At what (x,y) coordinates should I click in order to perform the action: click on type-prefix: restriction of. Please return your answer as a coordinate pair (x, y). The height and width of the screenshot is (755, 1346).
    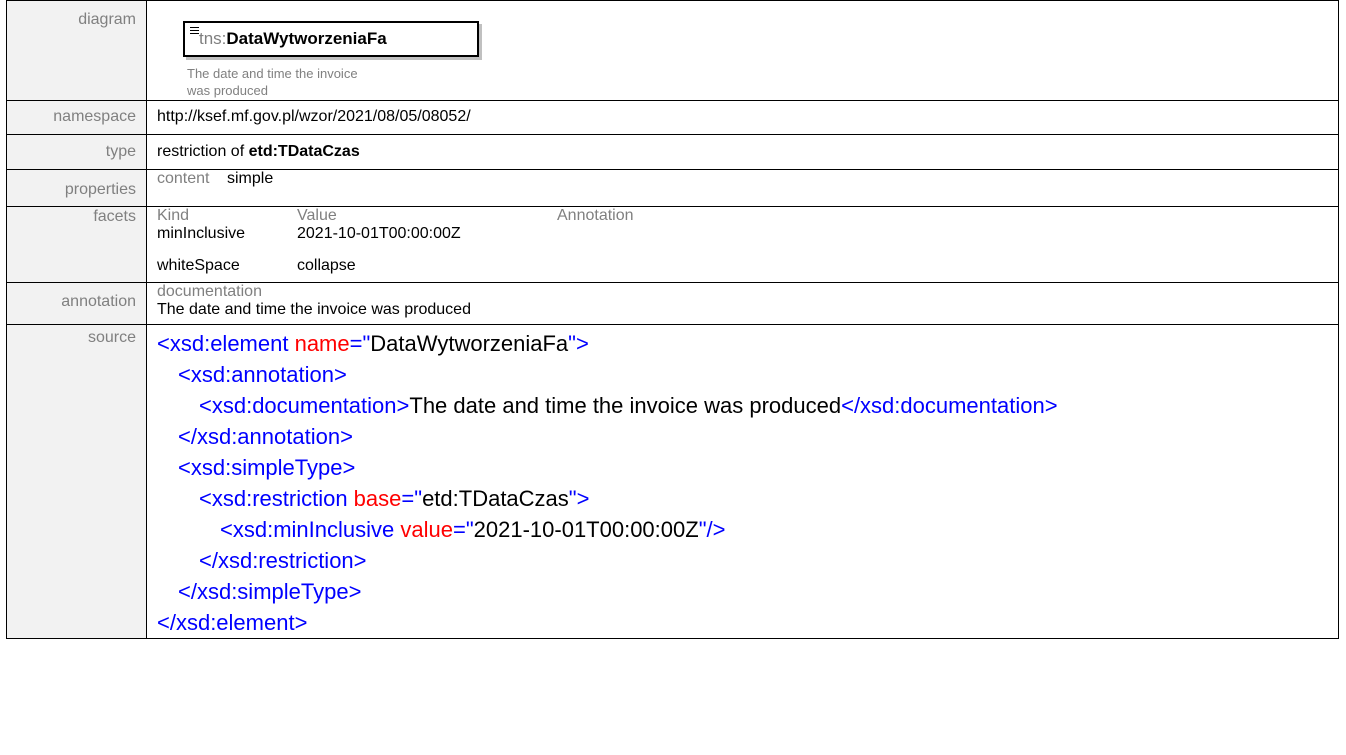
    Looking at the image, I should click on (203, 151).